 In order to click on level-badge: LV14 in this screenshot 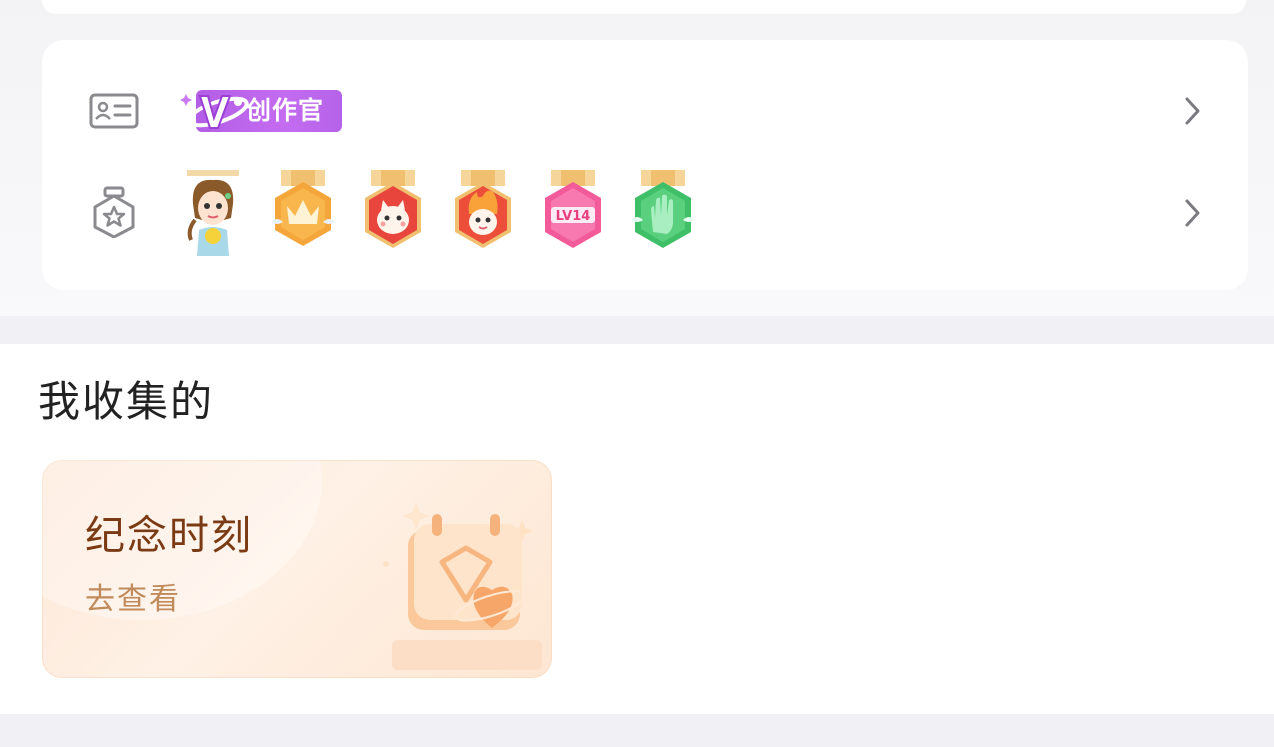, I will do `click(573, 215)`.